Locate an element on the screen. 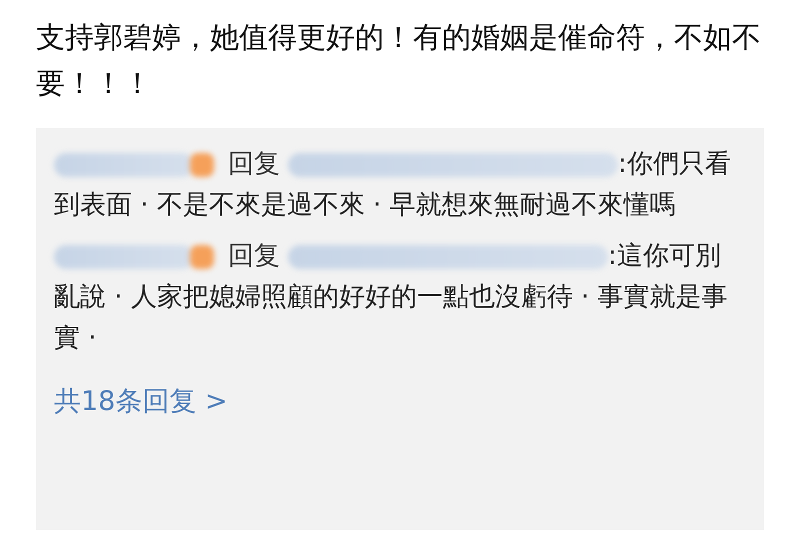 This screenshot has height=545, width=800. comment-text: 支持郭碧婷，她值得更好的！有的婚姻是催命符，不如不要！！！ is located at coordinates (399, 60).